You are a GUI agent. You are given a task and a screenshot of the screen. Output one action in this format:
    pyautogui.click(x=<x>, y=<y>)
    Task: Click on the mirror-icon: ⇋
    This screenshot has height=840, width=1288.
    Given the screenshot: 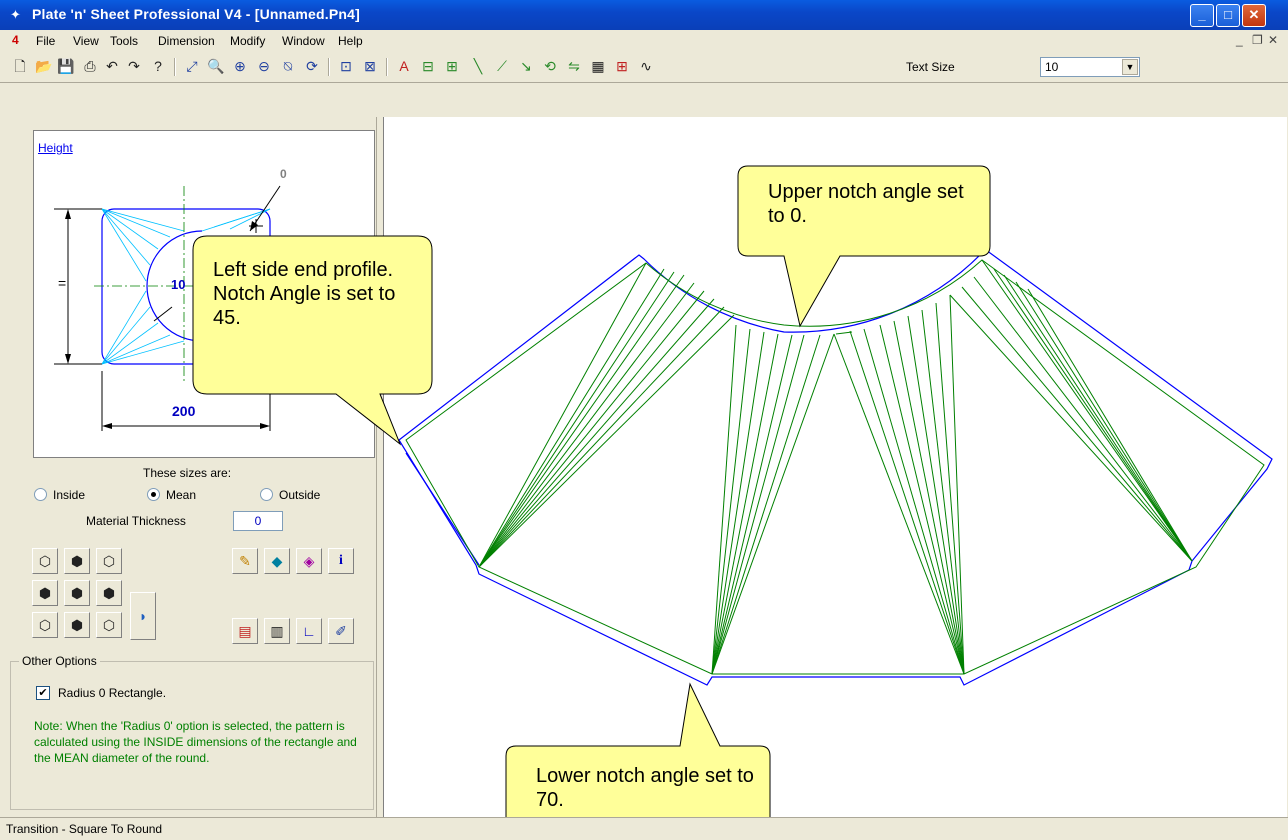 What is the action you would take?
    pyautogui.click(x=574, y=66)
    